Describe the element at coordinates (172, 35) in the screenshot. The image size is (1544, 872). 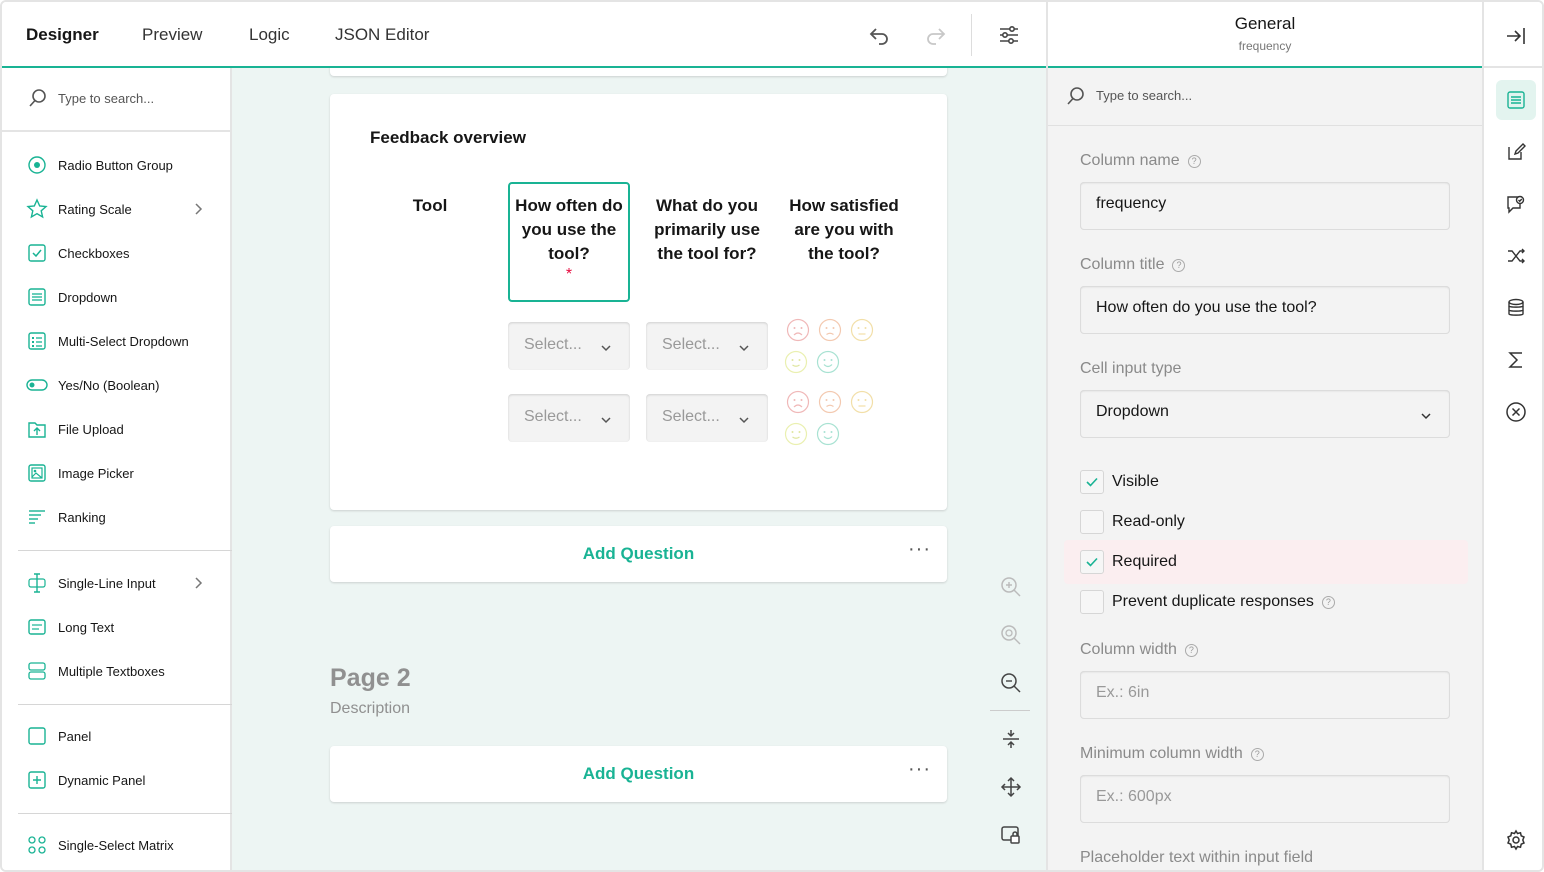
I see `tab-preview: Preview` at that location.